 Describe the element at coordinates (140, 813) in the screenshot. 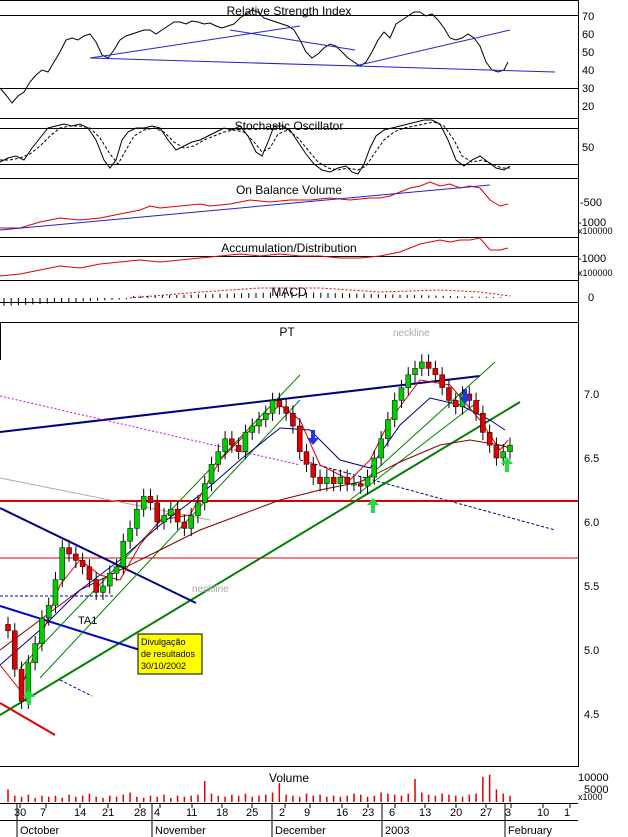

I see `x-day-label-28: 28` at that location.